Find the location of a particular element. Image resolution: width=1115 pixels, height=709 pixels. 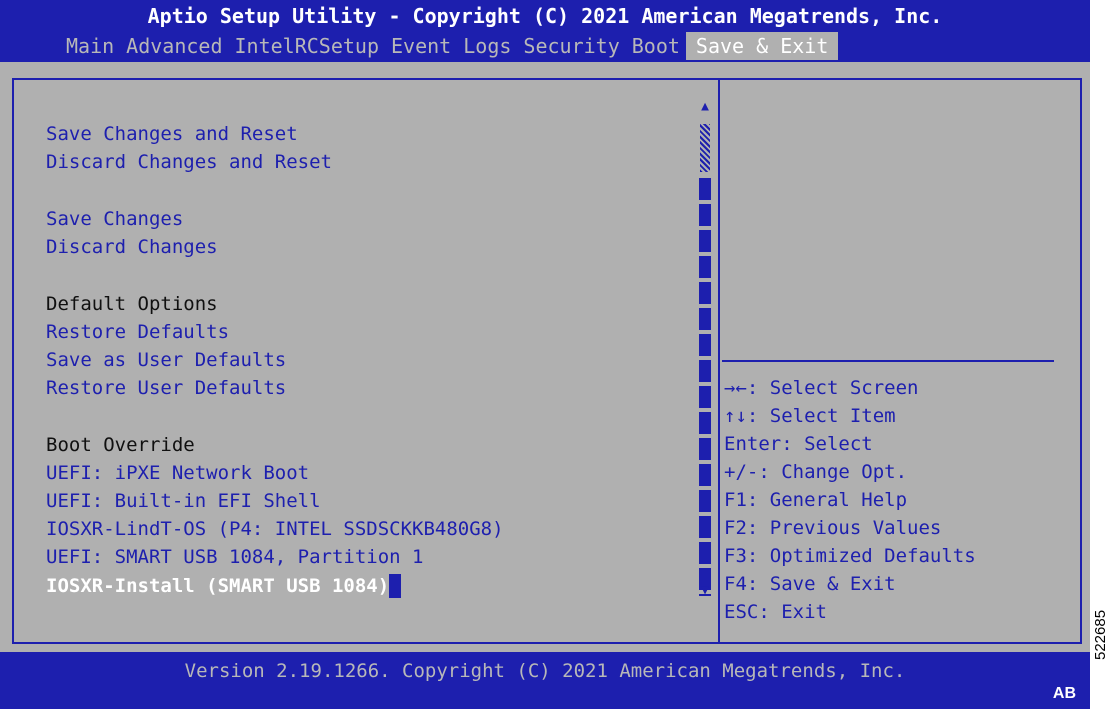

tab-event-logs: Event Logs is located at coordinates (451, 46).